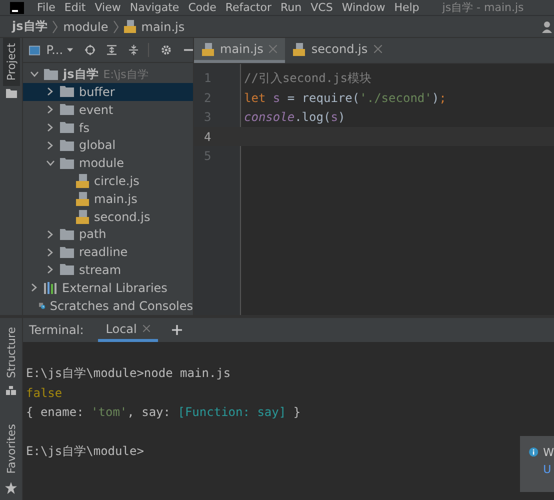 The image size is (554, 500). Describe the element at coordinates (308, 78) in the screenshot. I see `code-line: //引入second.js模块` at that location.